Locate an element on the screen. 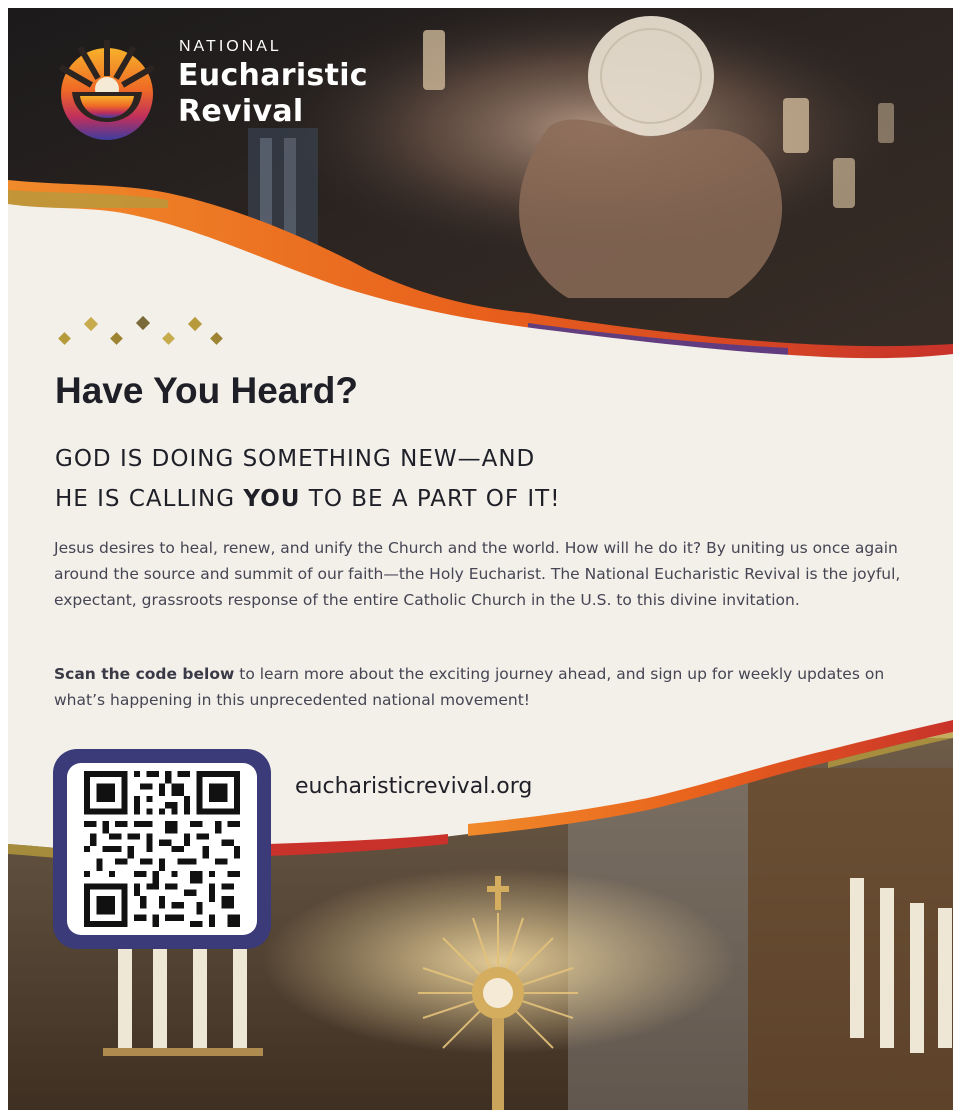 The width and height of the screenshot is (962, 1118). subhead-emphasis: YOU is located at coordinates (272, 499).